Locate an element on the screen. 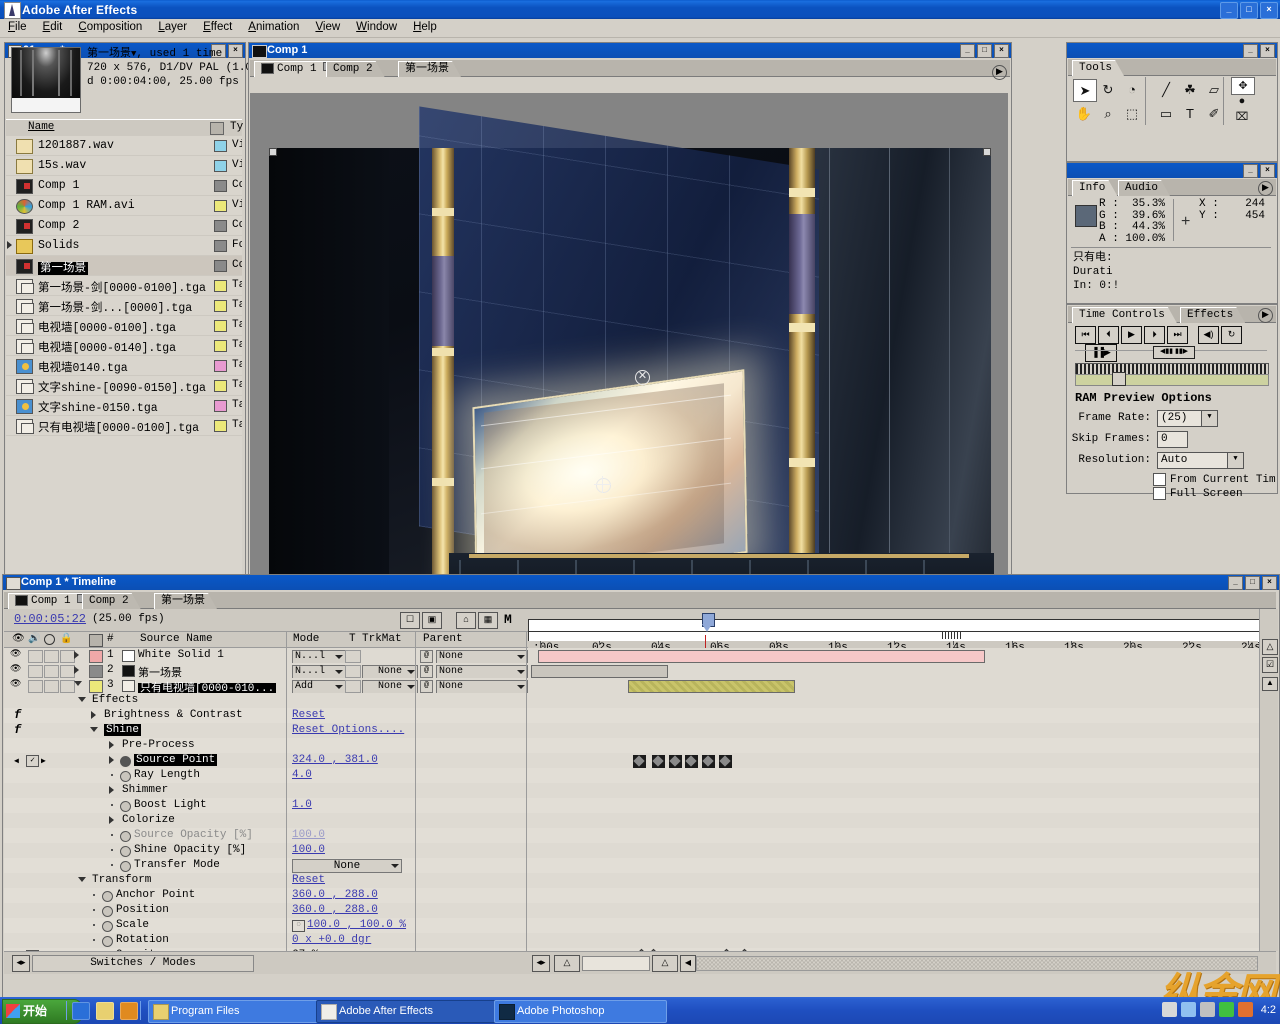 The width and height of the screenshot is (1280, 1024). solo-icon is located at coordinates (49, 639).